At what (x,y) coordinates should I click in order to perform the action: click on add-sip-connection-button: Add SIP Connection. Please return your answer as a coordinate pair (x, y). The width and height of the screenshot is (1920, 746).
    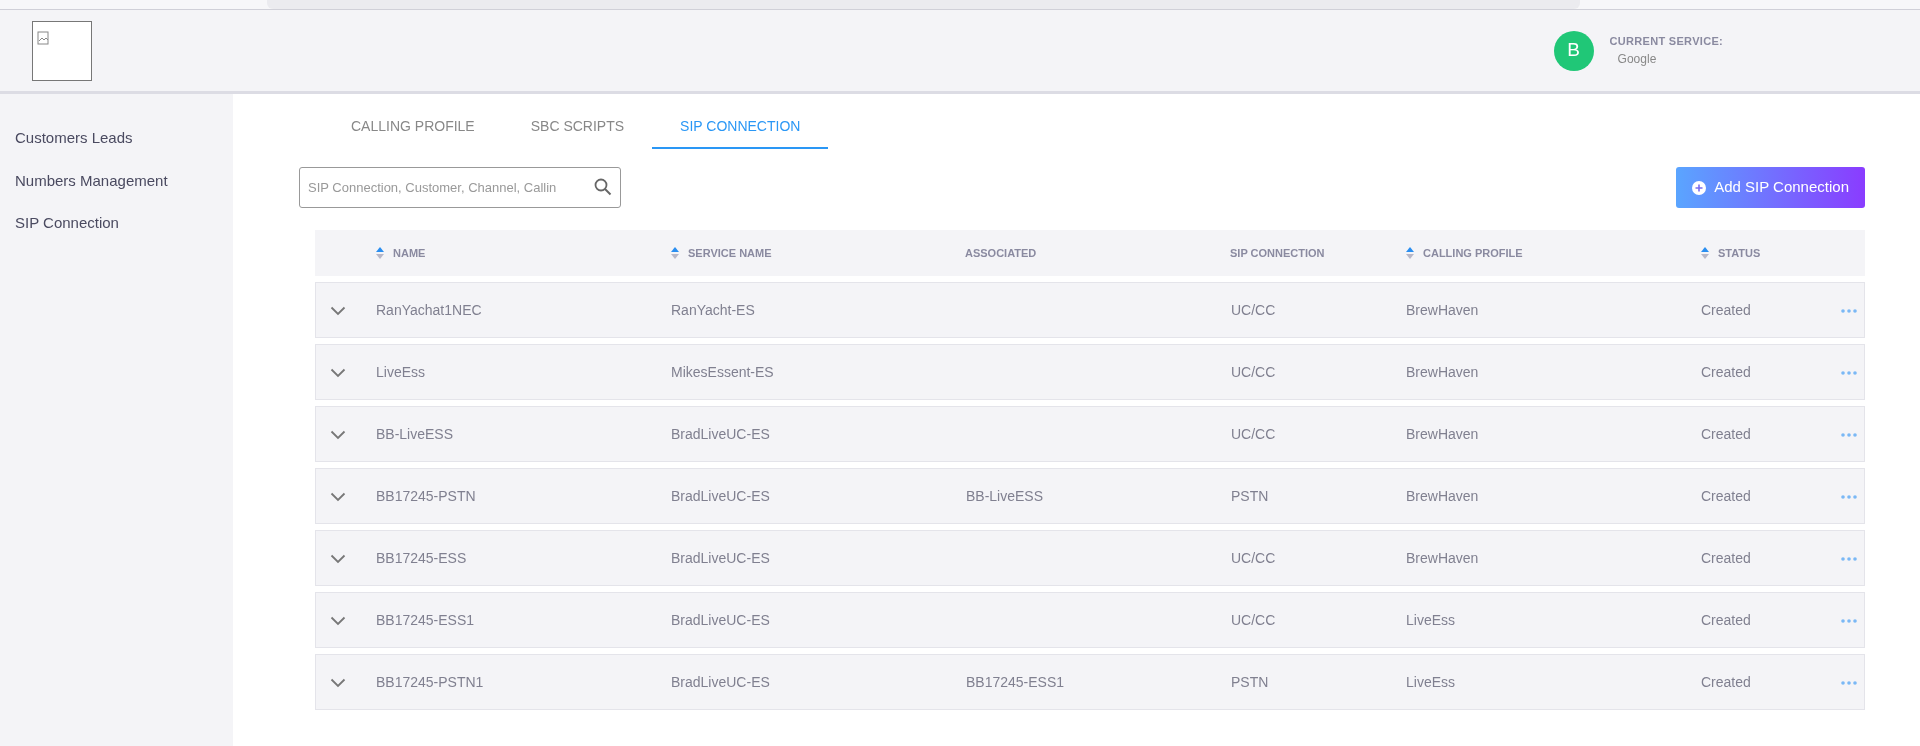
    Looking at the image, I should click on (1770, 187).